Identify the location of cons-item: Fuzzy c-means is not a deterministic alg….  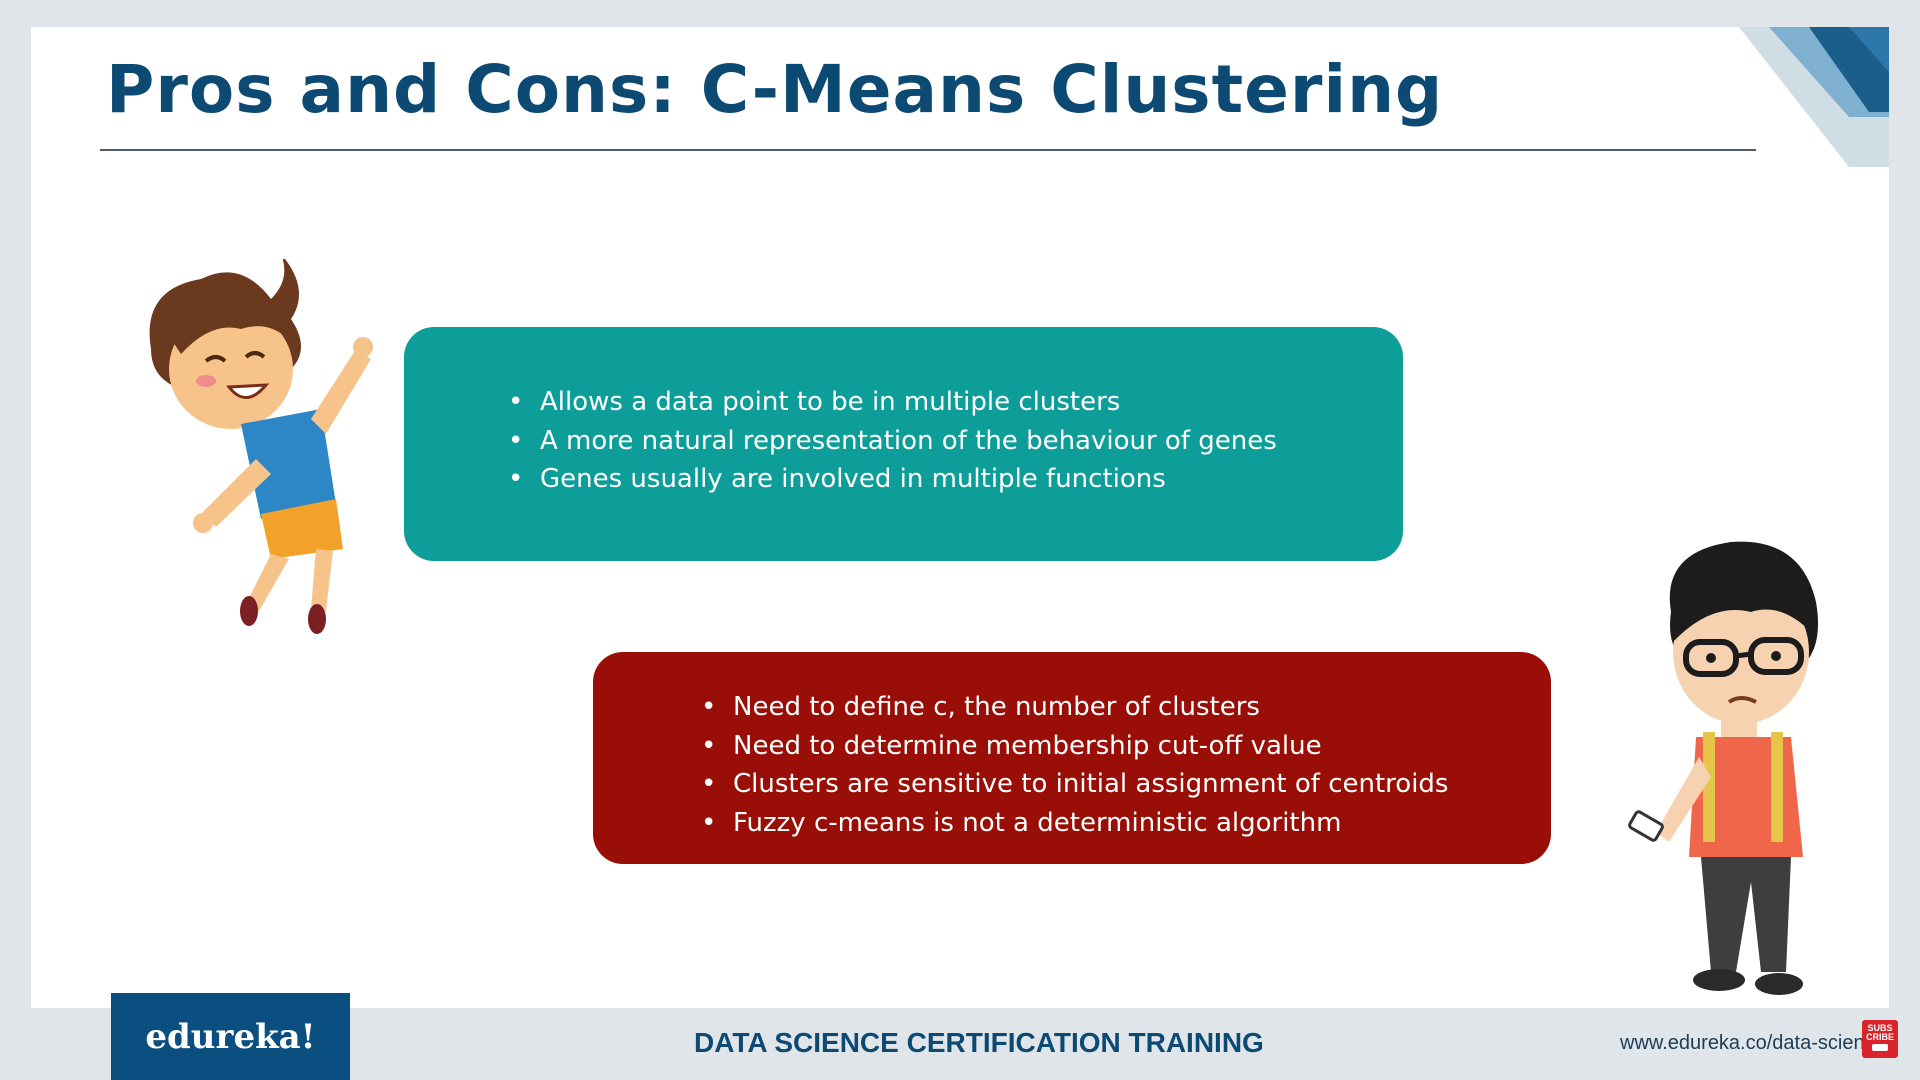
(1126, 823).